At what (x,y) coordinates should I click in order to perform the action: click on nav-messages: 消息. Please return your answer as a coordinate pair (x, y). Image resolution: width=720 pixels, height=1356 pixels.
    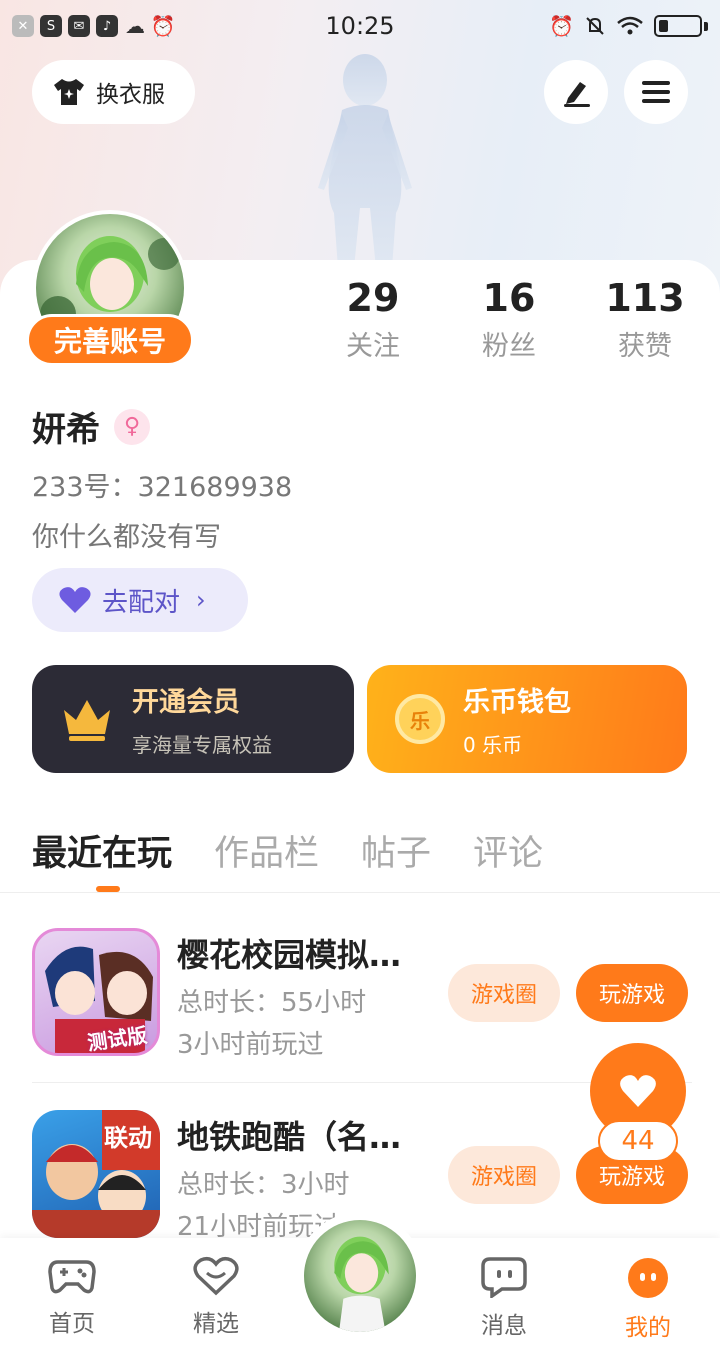
    Looking at the image, I should click on (504, 1298).